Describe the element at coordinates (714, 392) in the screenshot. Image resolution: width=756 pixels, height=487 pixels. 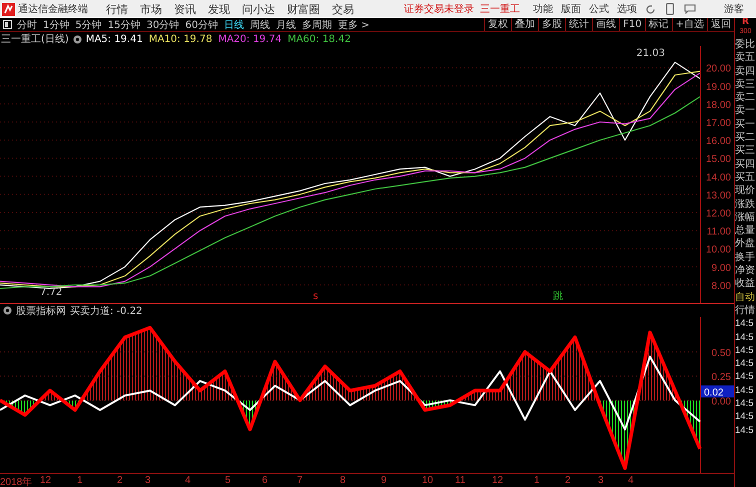
I see `current-value-label: 0.02` at that location.